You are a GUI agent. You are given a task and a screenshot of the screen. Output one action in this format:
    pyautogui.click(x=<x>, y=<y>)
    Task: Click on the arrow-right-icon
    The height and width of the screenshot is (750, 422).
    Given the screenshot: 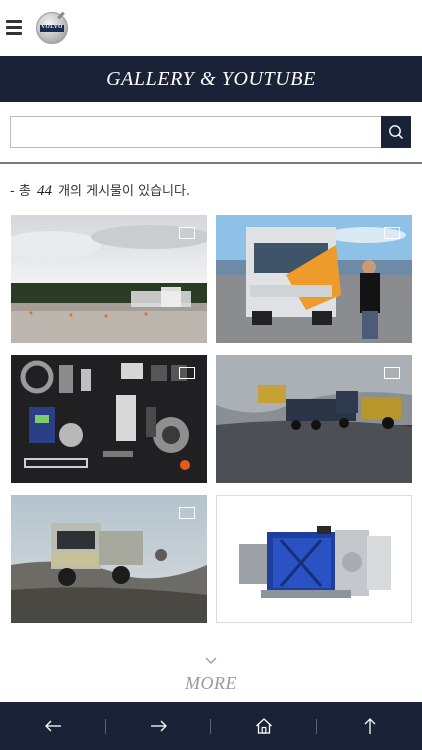 What is the action you would take?
    pyautogui.click(x=158, y=726)
    